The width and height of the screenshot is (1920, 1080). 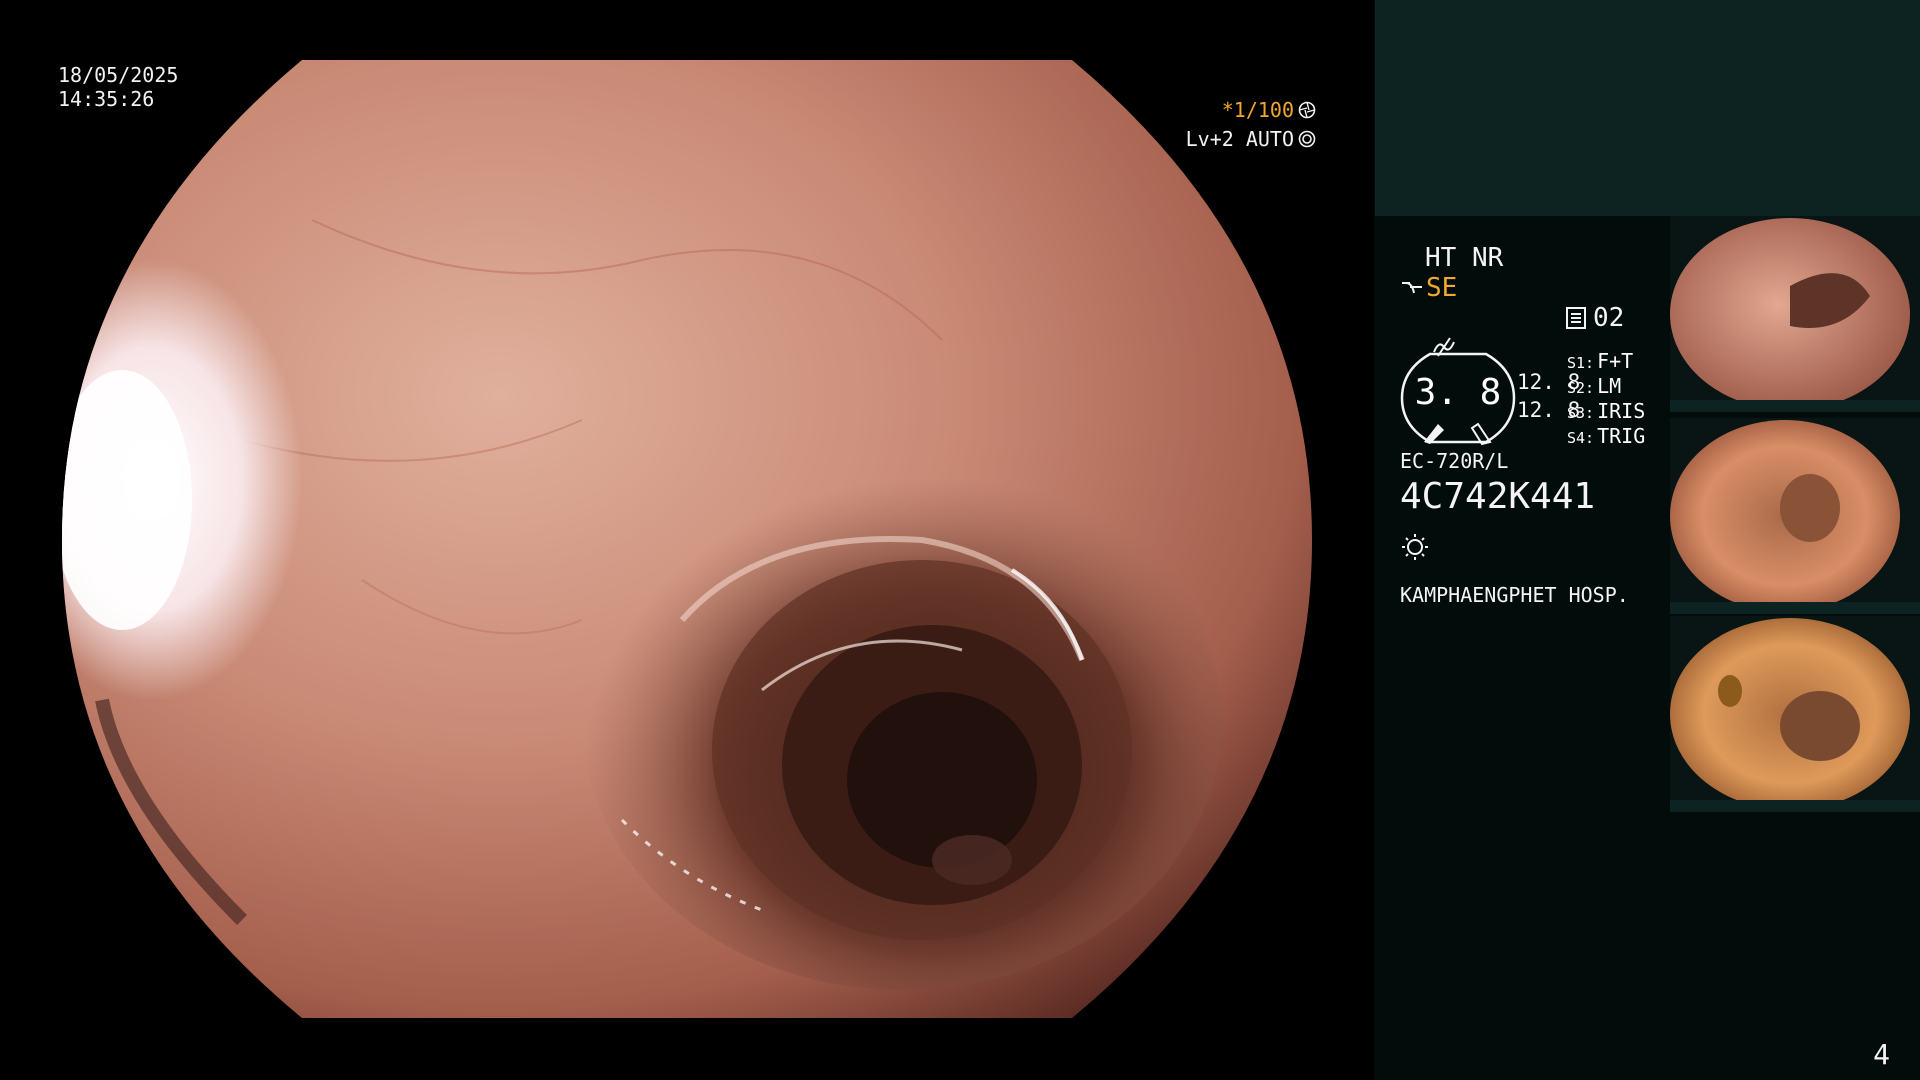 What do you see at coordinates (118, 75) in the screenshot?
I see `exam-date: 18/05/2025` at bounding box center [118, 75].